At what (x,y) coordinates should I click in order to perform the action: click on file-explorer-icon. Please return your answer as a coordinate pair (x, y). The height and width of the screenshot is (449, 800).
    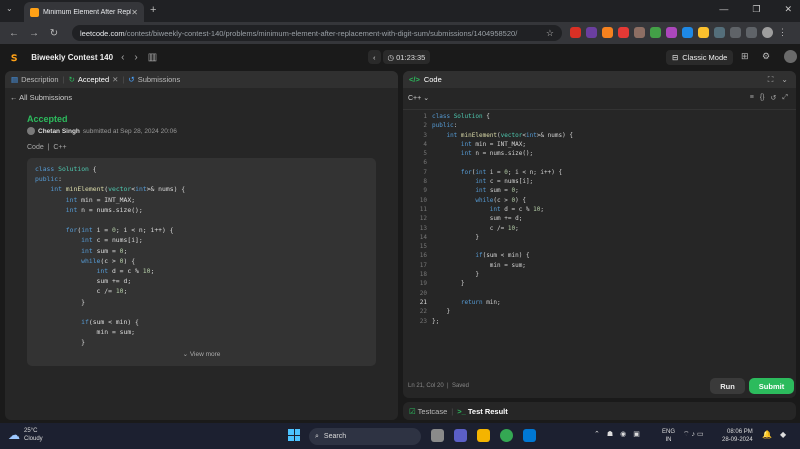
    Looking at the image, I should click on (483, 435).